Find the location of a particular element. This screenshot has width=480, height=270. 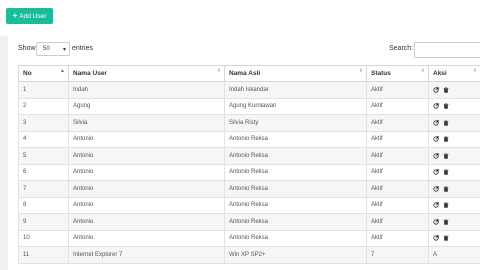

column-header-no: No ▲ is located at coordinates (43, 73).